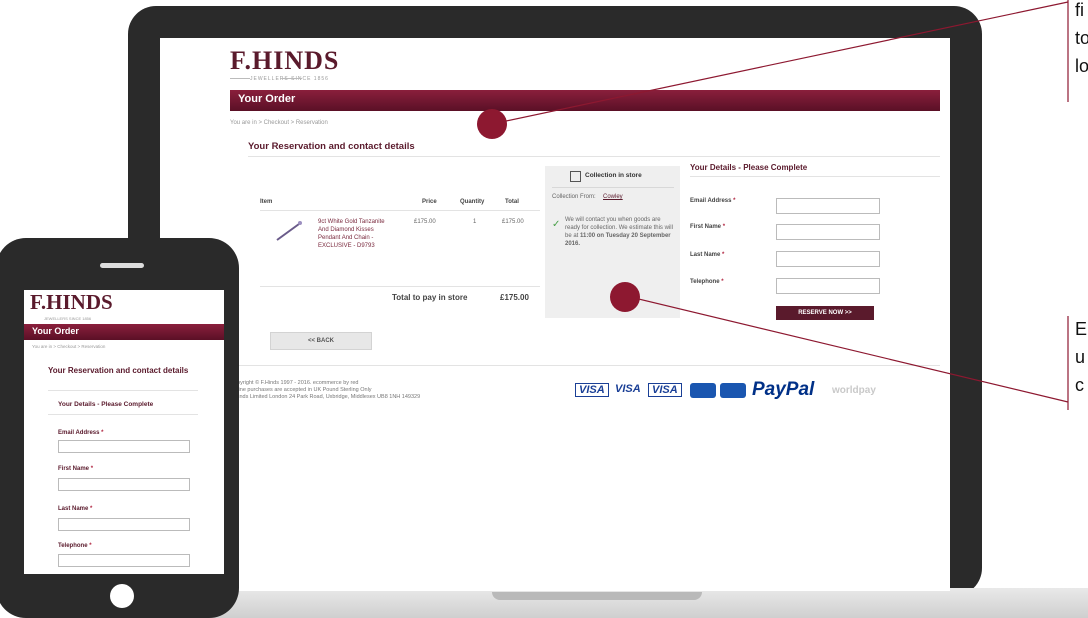 This screenshot has height=618, width=1088. What do you see at coordinates (68, 346) in the screenshot?
I see `mobile-breadcrumb: You are in > Checkout > Reservation` at bounding box center [68, 346].